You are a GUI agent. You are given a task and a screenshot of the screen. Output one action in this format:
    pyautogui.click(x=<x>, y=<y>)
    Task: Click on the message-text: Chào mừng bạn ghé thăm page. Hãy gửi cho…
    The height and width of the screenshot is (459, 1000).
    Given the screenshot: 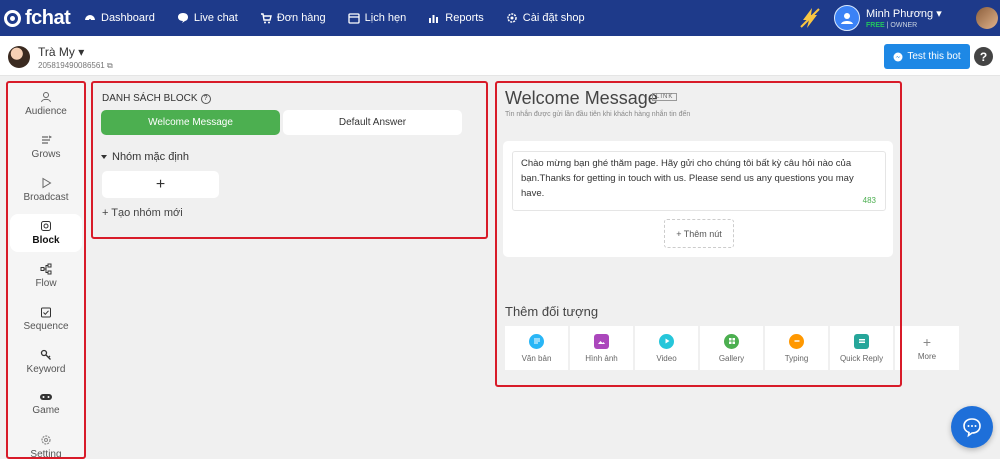 What is the action you would take?
    pyautogui.click(x=687, y=178)
    